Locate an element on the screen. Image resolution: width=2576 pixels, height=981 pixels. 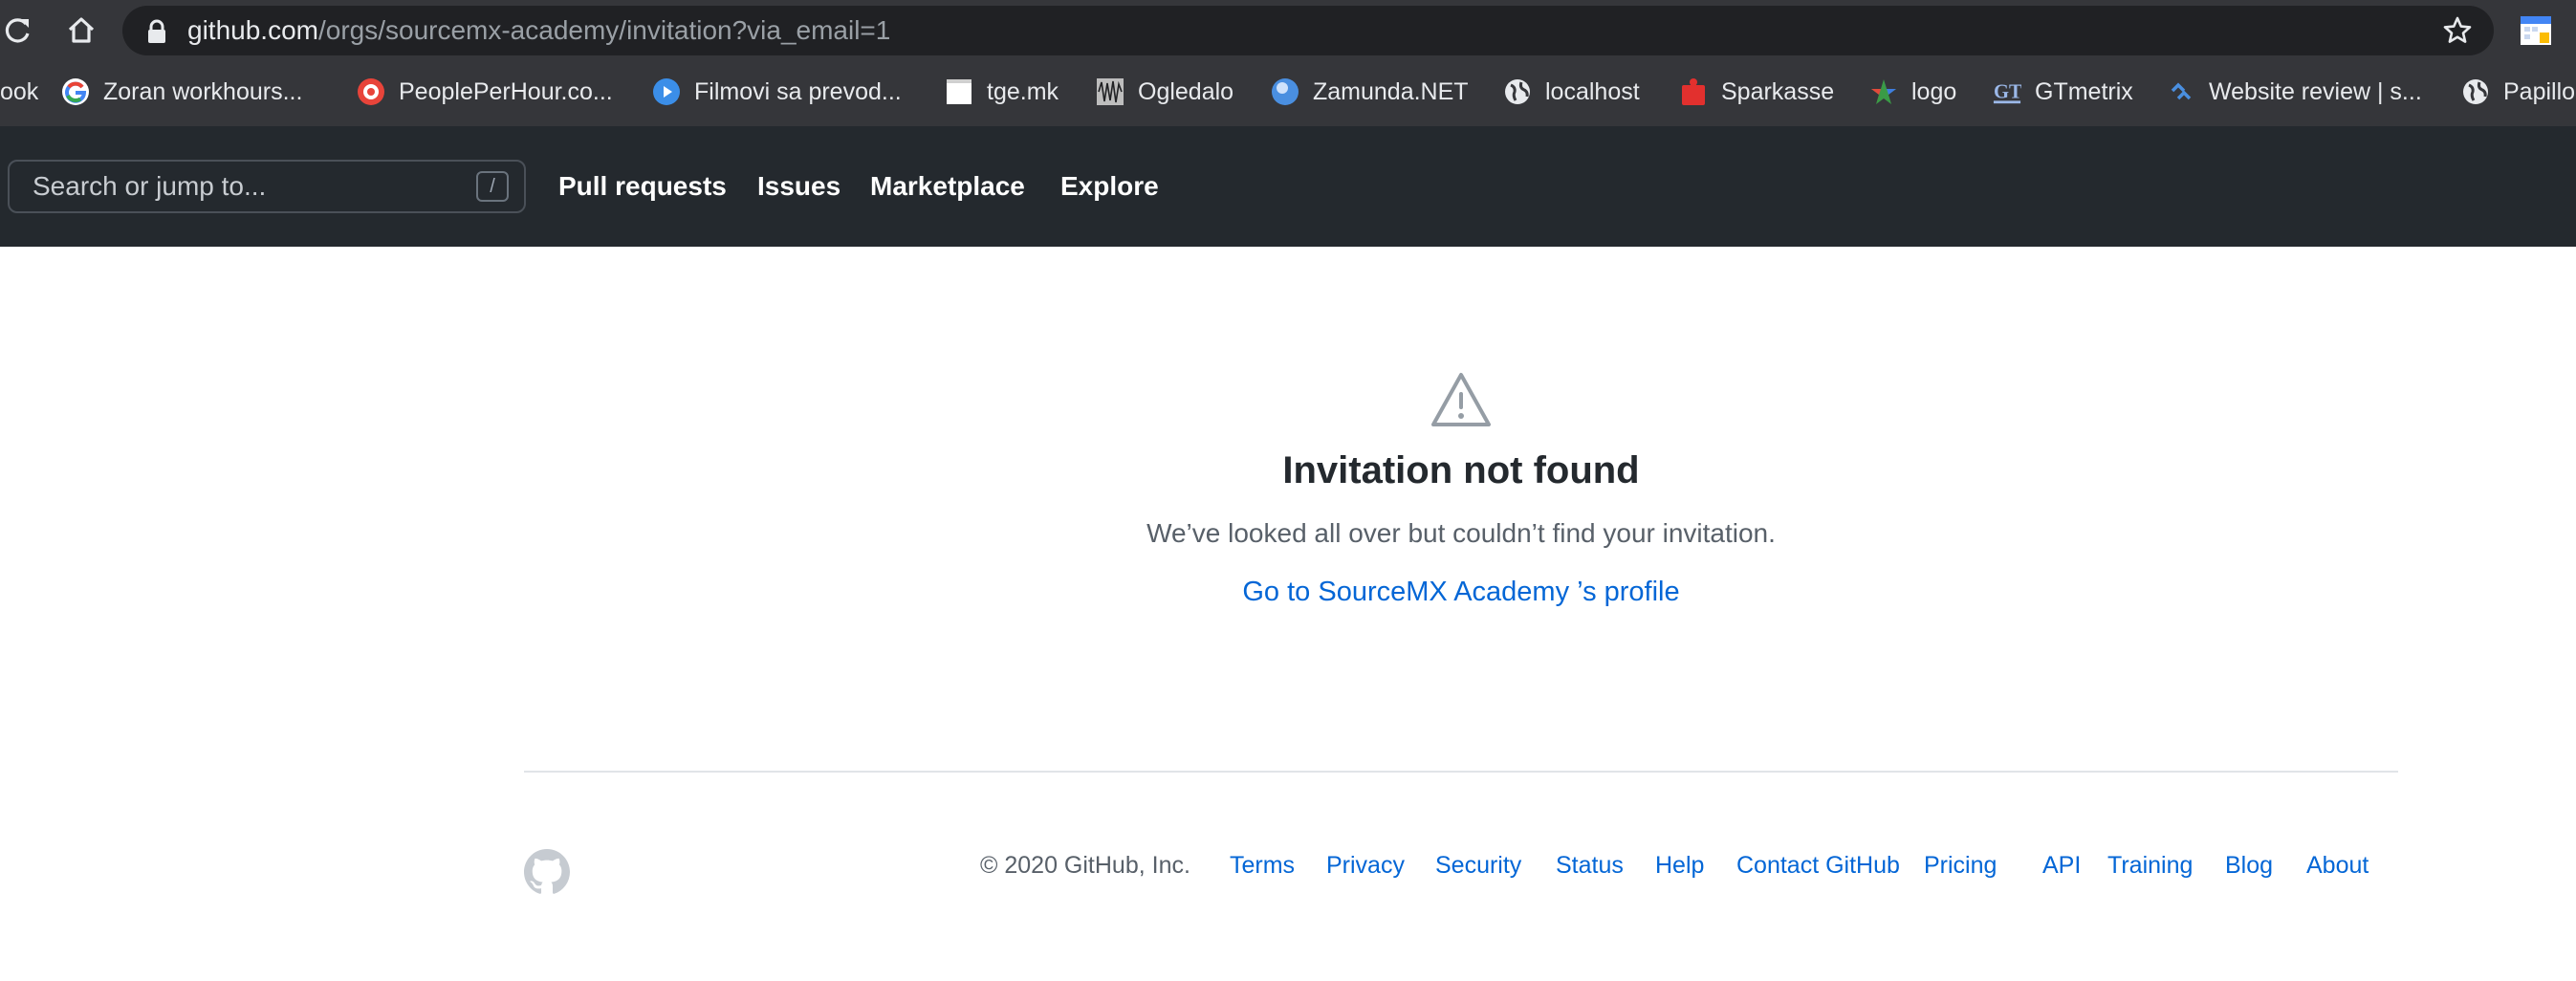
footer-divider is located at coordinates (1461, 772).